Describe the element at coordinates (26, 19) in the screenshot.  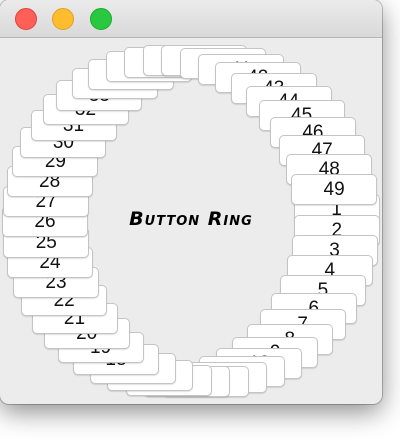
I see `close-button` at that location.